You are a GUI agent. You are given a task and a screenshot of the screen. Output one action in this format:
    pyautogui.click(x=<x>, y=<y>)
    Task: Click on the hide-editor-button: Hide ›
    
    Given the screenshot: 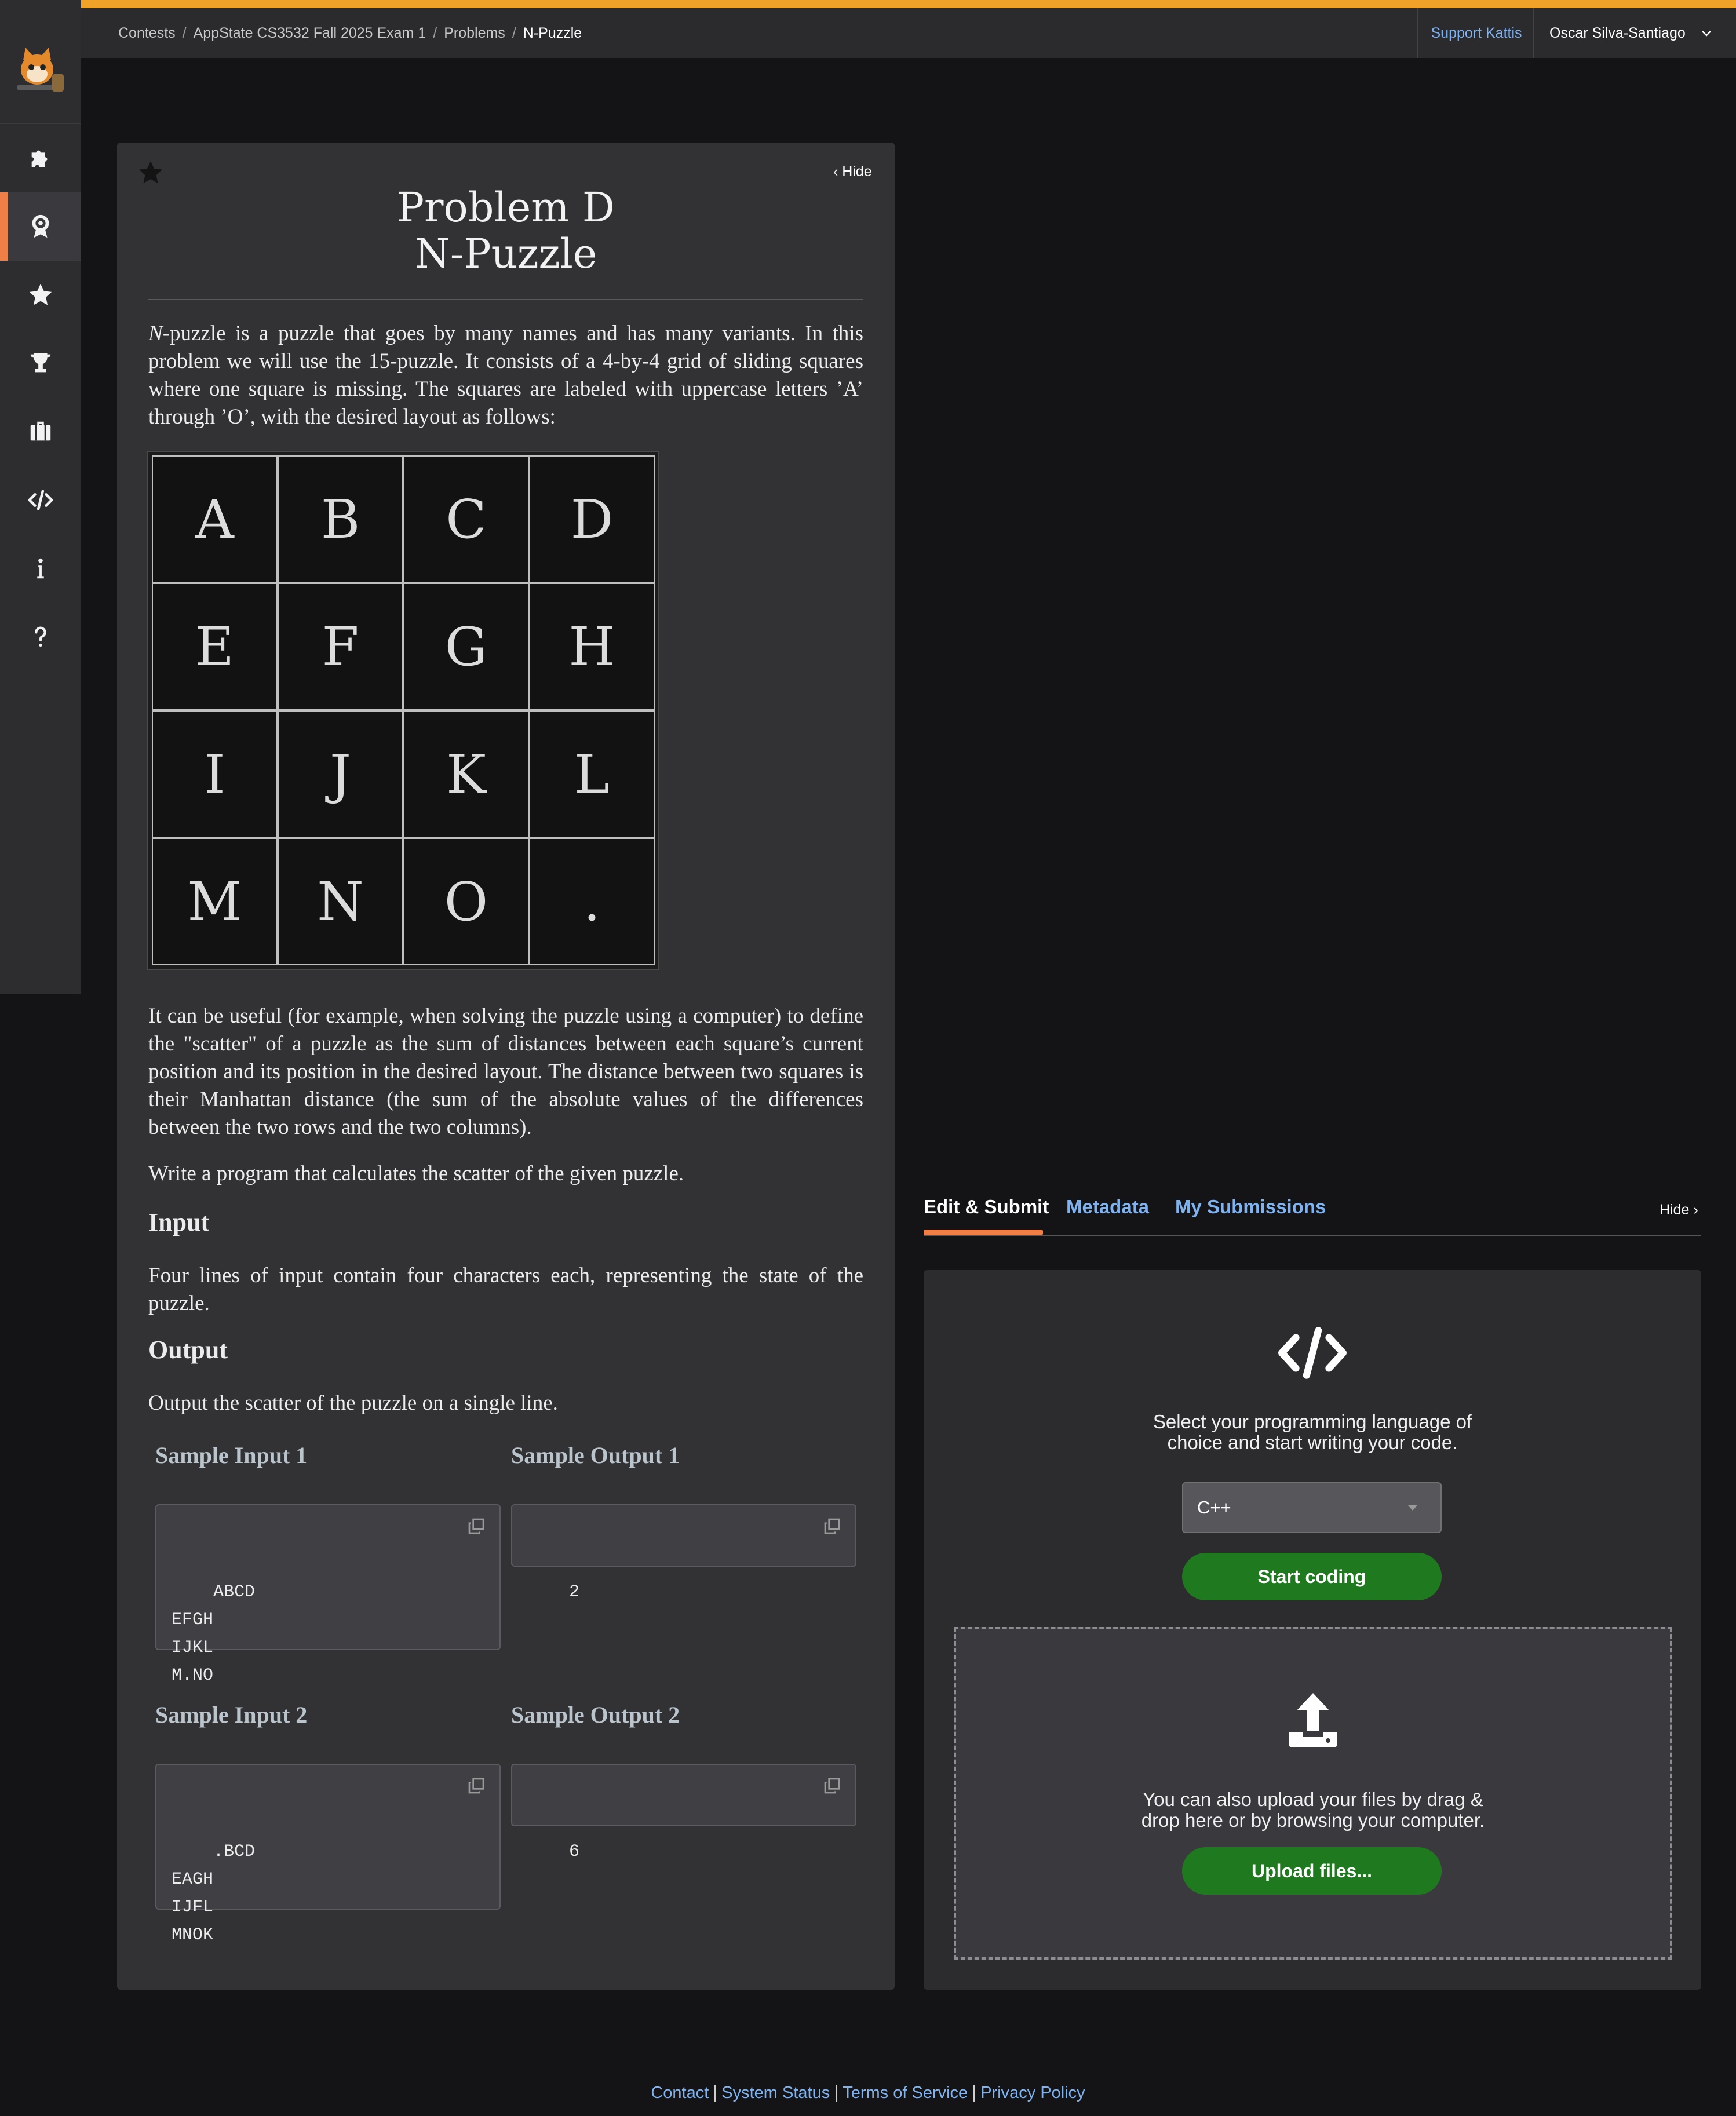 What is the action you would take?
    pyautogui.click(x=1679, y=1210)
    